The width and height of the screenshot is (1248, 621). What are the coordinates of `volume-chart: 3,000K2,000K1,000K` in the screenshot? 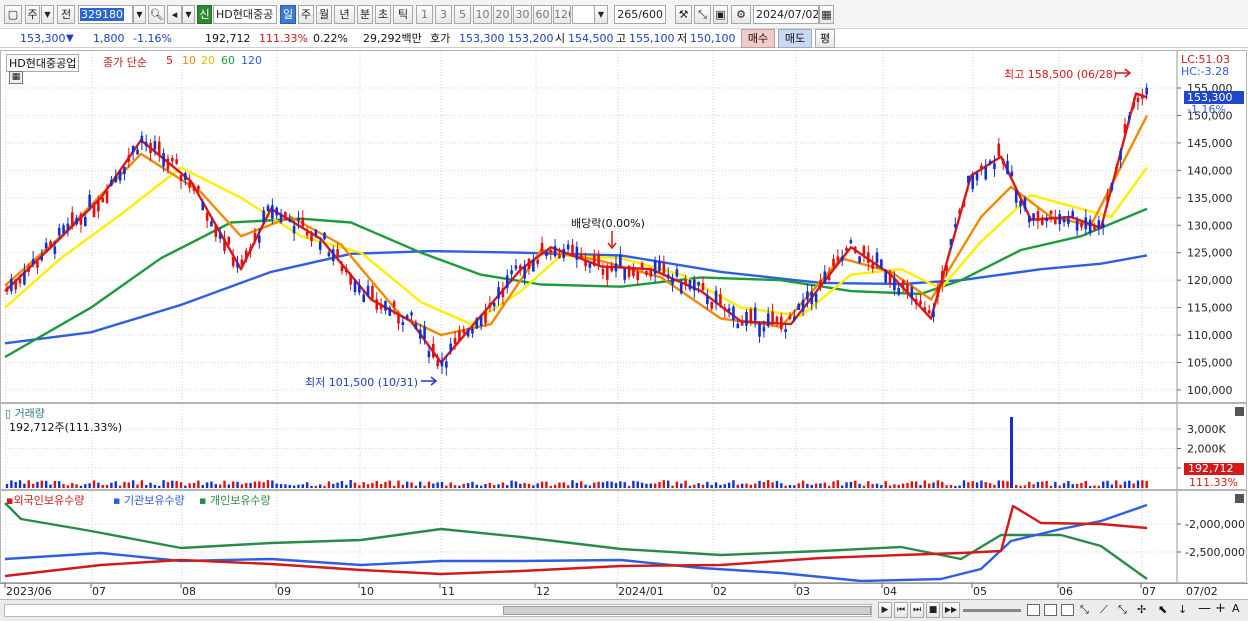 It's located at (623, 446).